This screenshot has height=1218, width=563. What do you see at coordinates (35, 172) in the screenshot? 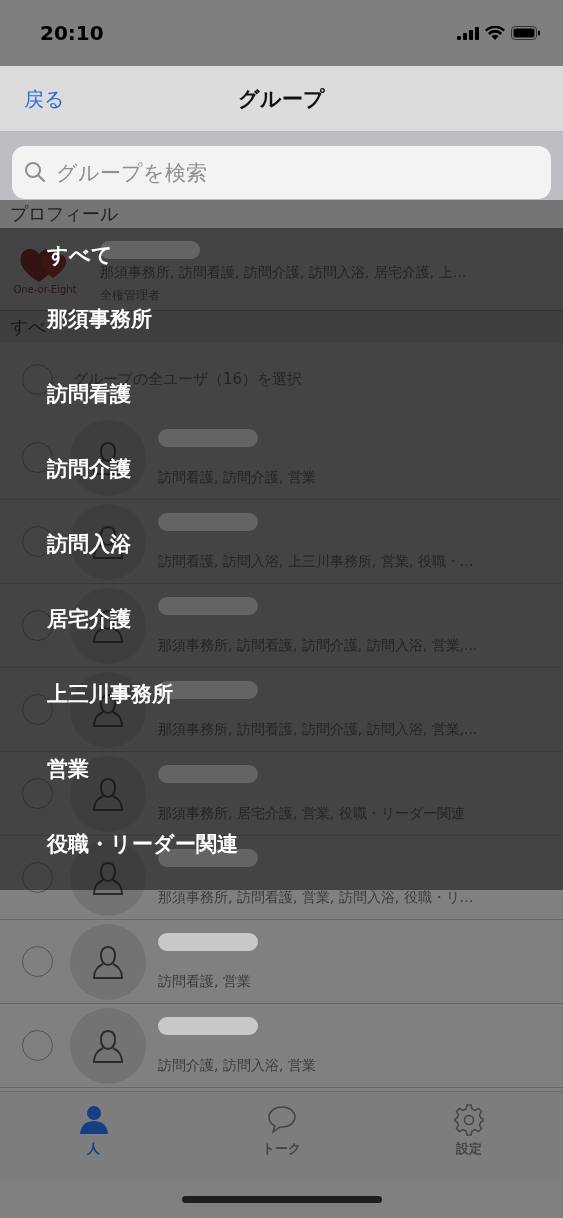
I see `search-icon` at bounding box center [35, 172].